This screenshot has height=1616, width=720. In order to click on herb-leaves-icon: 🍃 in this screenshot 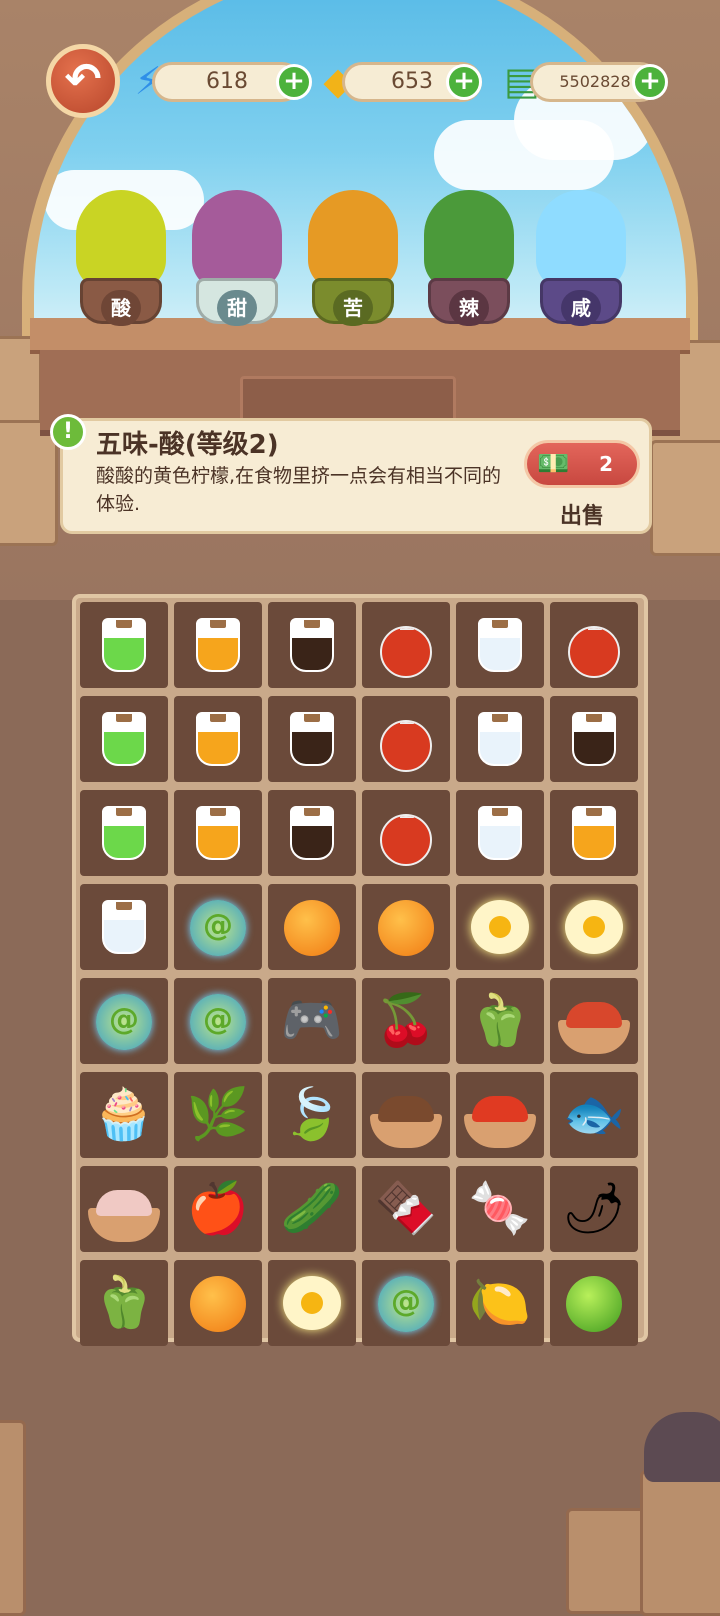, I will do `click(312, 1114)`.